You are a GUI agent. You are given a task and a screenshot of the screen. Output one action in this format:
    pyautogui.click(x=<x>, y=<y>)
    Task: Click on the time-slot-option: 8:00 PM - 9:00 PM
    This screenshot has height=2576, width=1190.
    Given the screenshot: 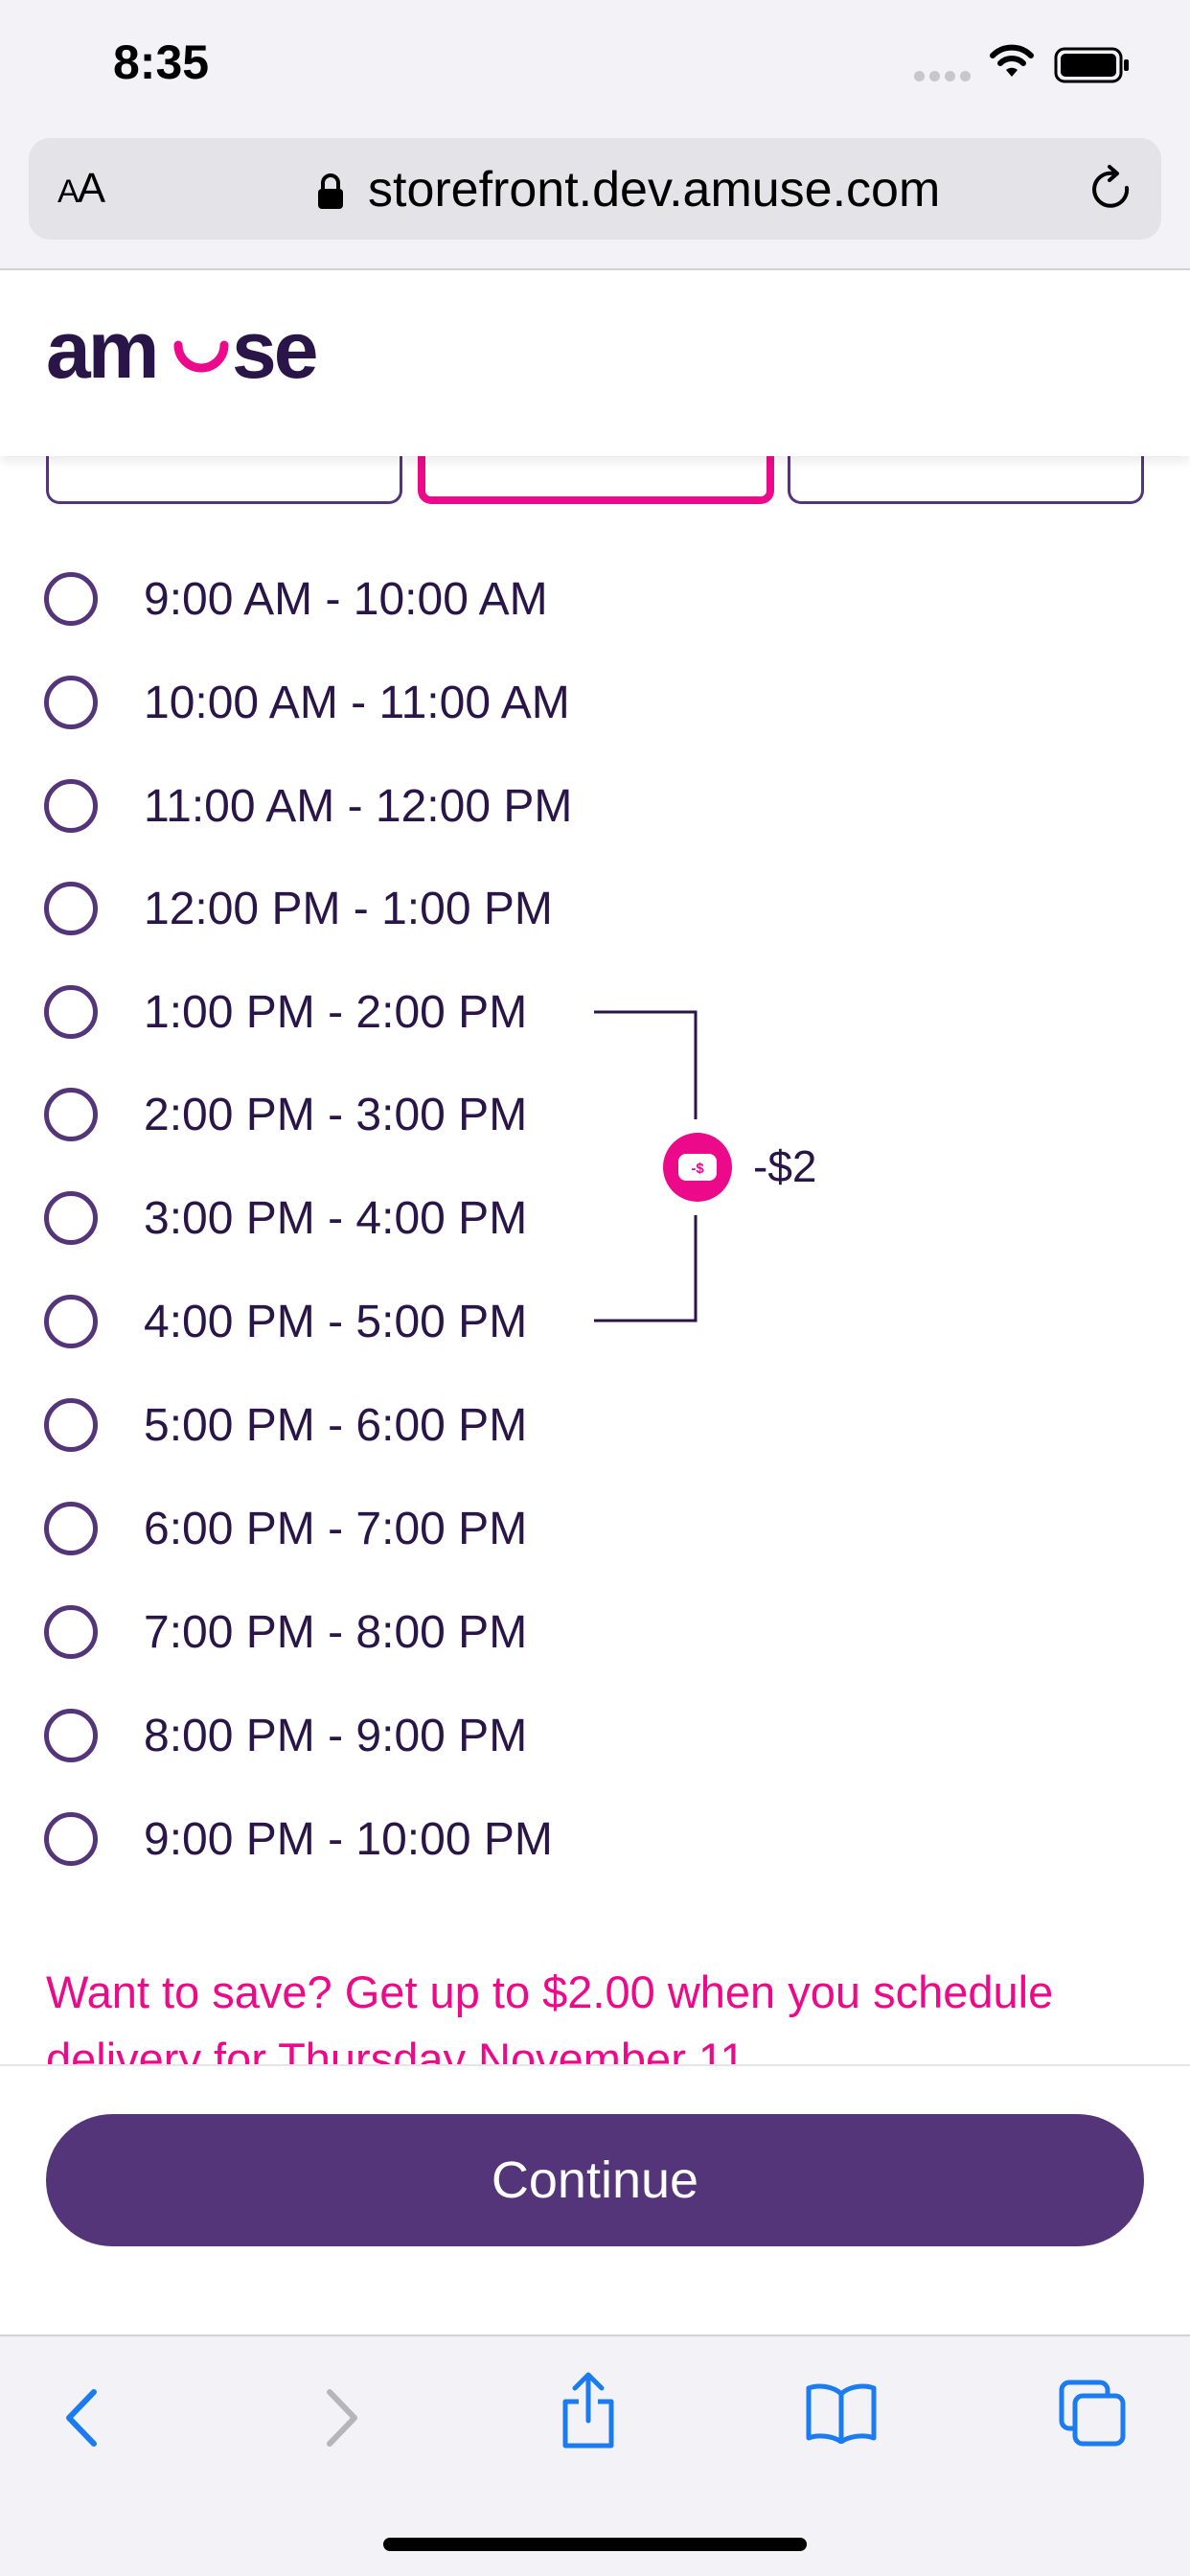 What is the action you would take?
    pyautogui.click(x=312, y=1736)
    